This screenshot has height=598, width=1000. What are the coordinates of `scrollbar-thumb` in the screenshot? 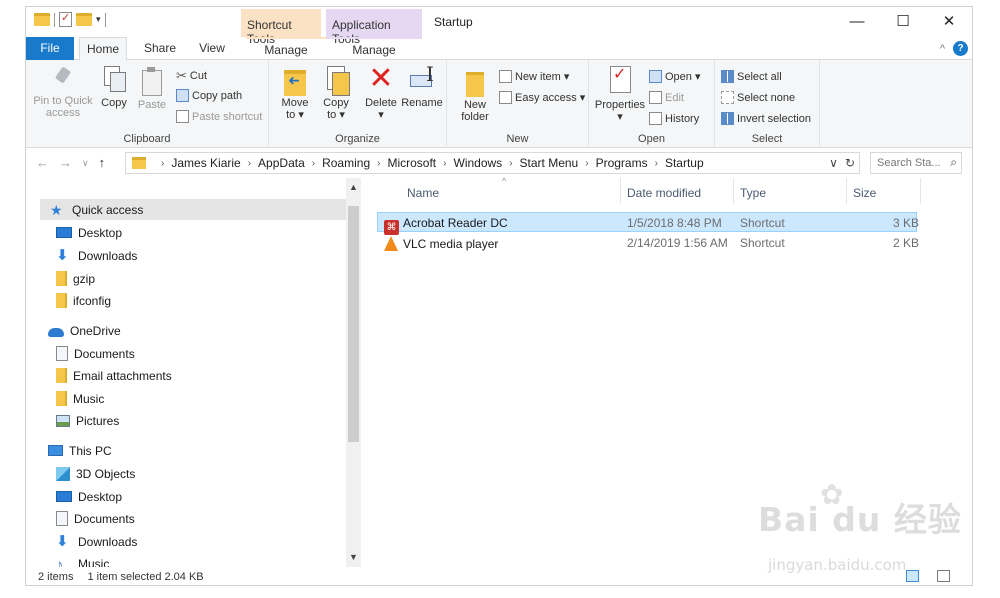 It's located at (353, 324).